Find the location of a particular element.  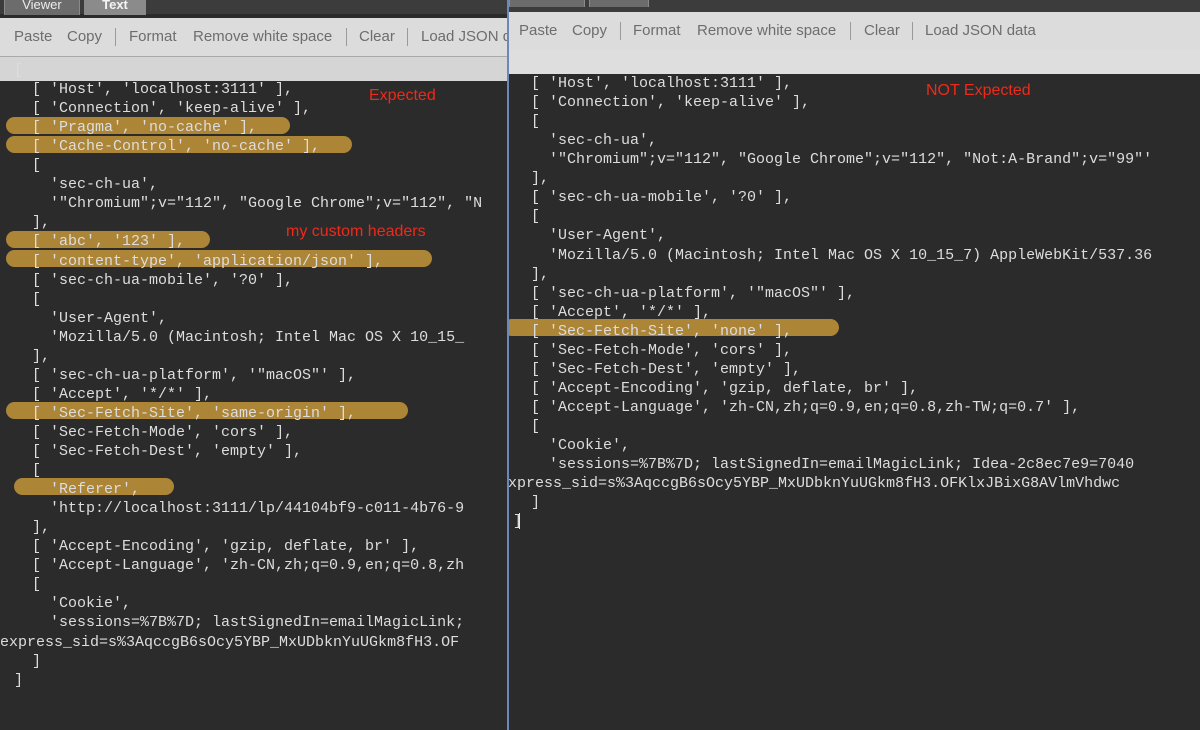

tab-text: Text is located at coordinates (115, 7).